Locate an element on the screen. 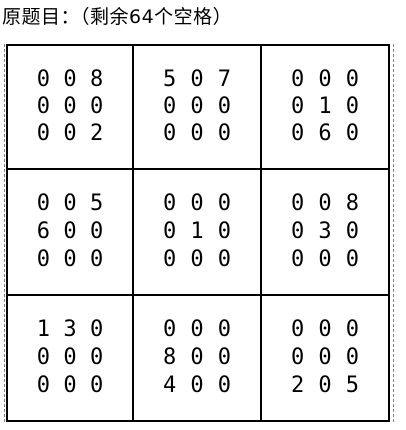 This screenshot has height=430, width=406. sudoku-box: 005600000 is located at coordinates (70, 233).